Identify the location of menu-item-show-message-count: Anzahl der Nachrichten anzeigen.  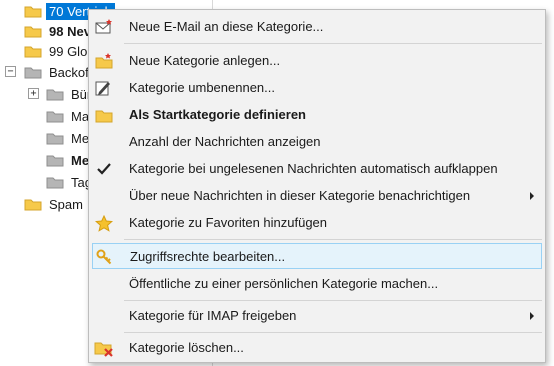
(317, 142).